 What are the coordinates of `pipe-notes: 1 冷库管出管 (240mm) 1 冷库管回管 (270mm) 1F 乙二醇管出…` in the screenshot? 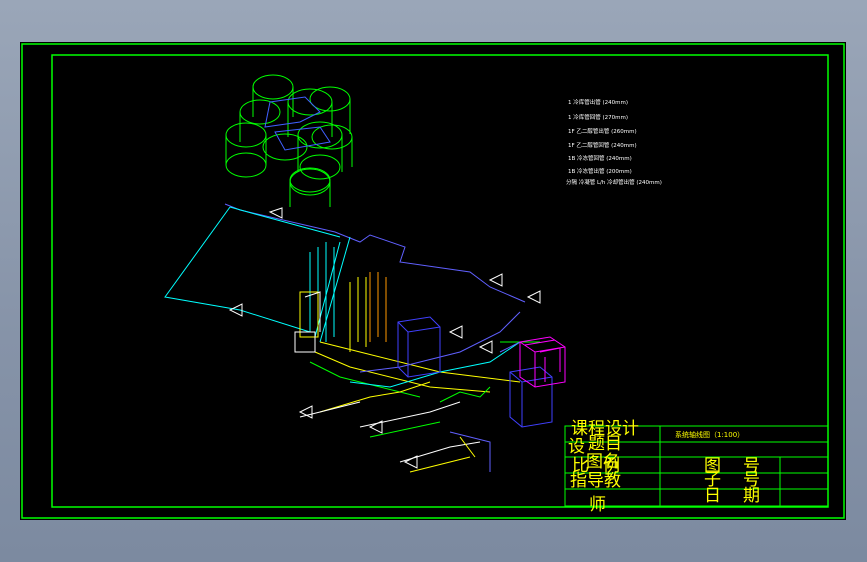 It's located at (614, 142).